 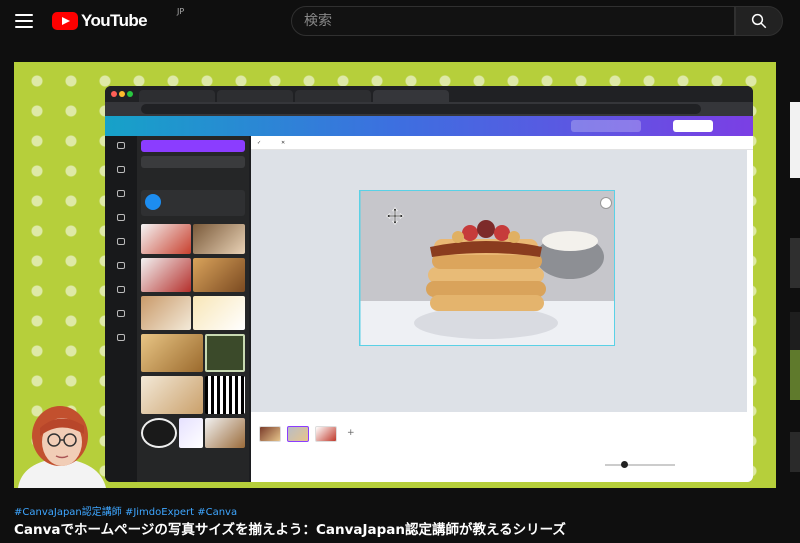 I want to click on close-icon: ✕, so click(x=283, y=143).